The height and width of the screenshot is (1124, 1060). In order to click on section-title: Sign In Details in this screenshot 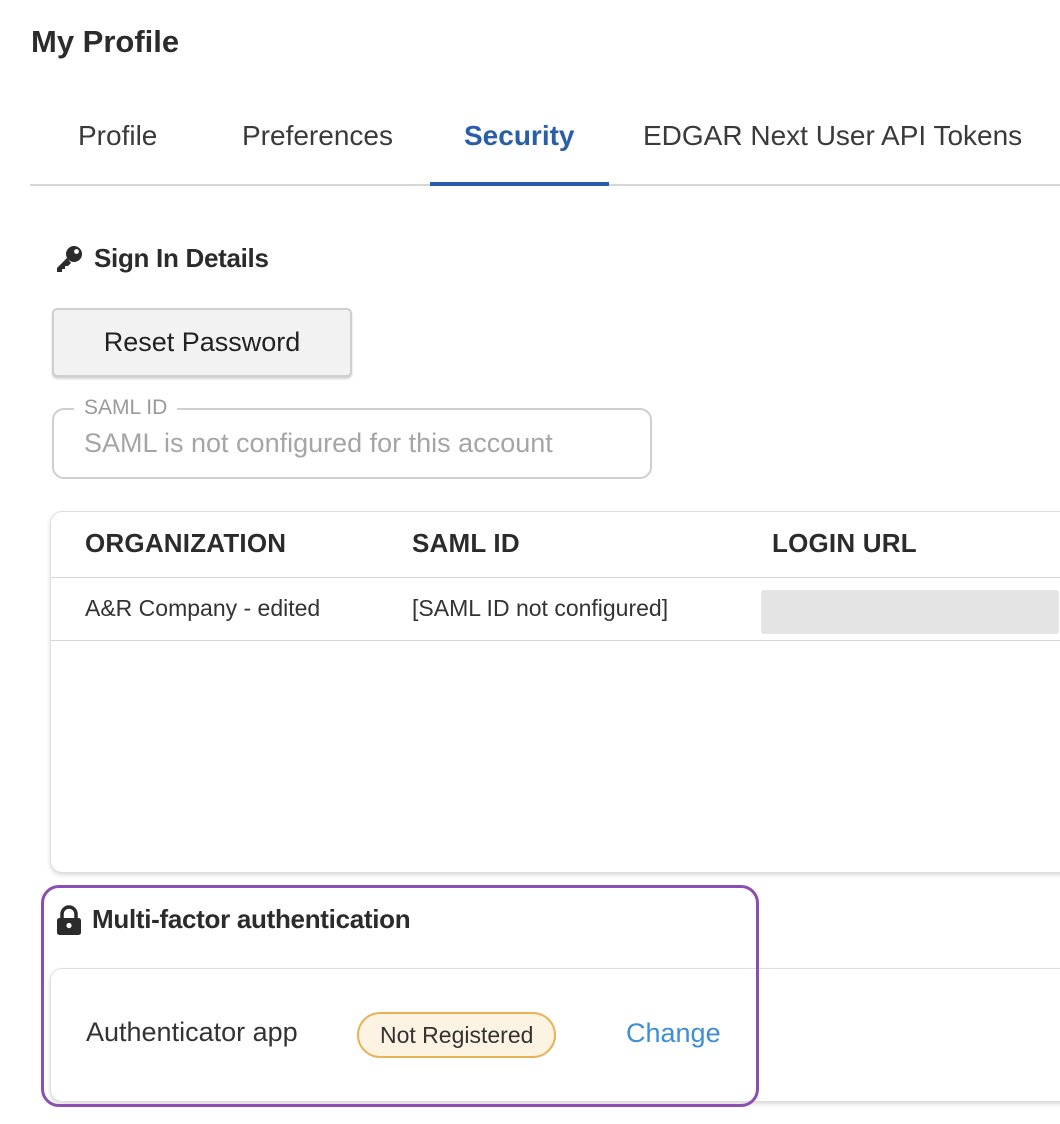, I will do `click(181, 258)`.